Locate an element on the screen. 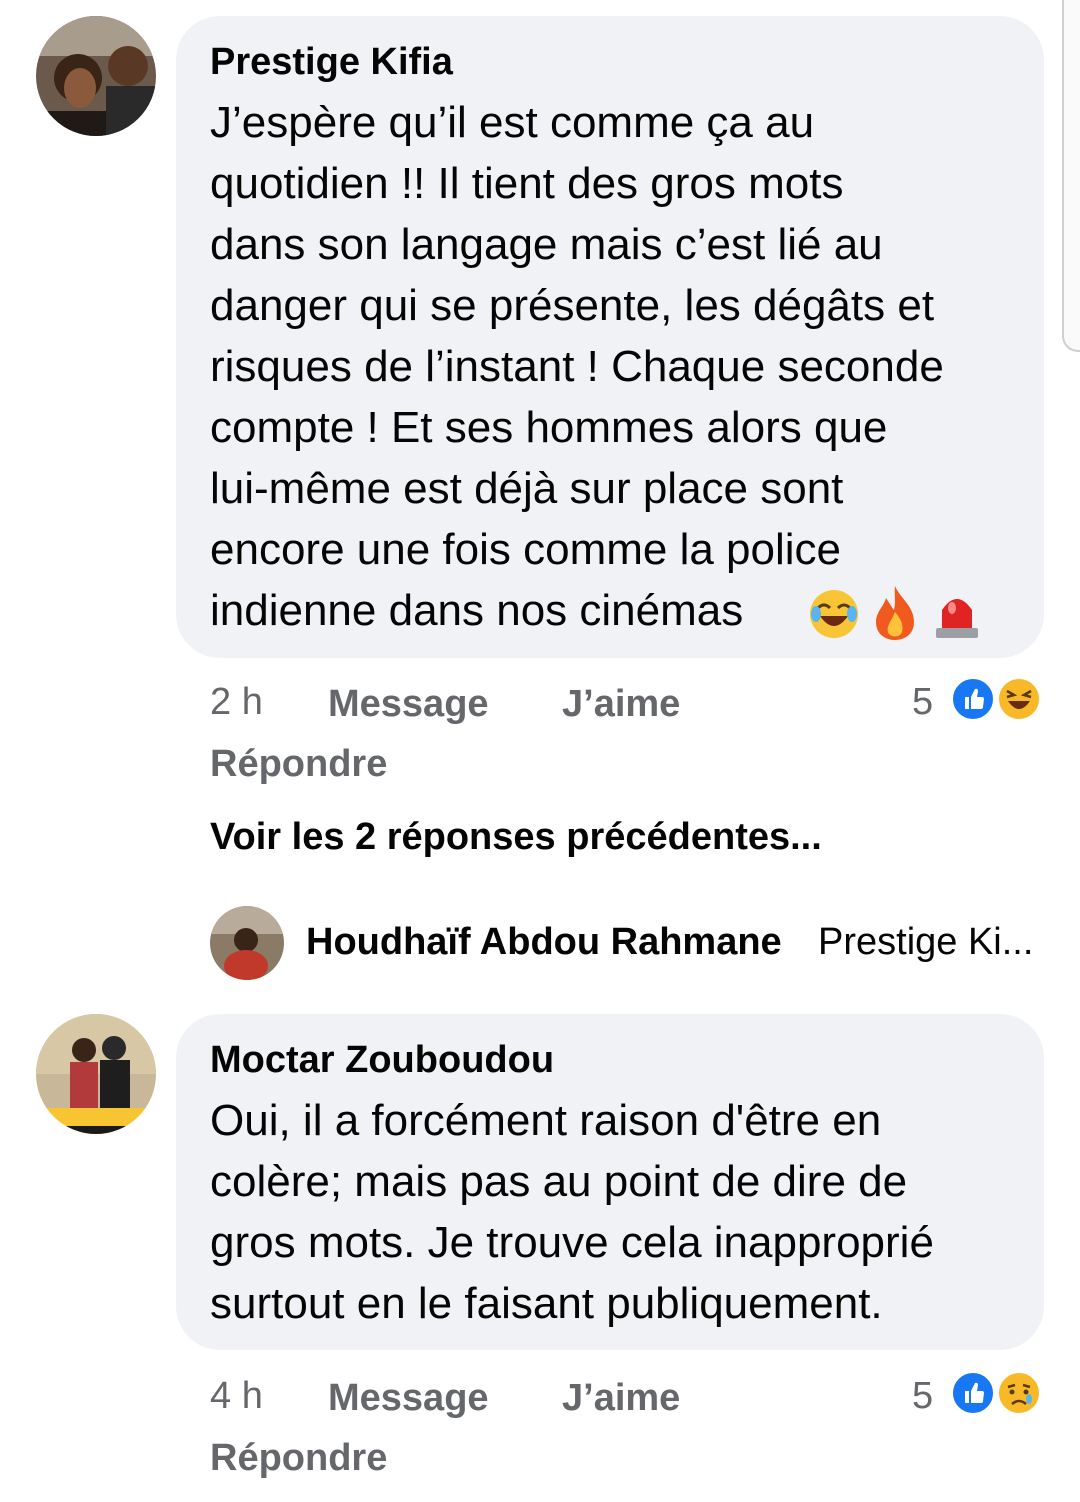 The image size is (1080, 1502). comment-text-line: quotidien !! Il tient des gros mots is located at coordinates (527, 183).